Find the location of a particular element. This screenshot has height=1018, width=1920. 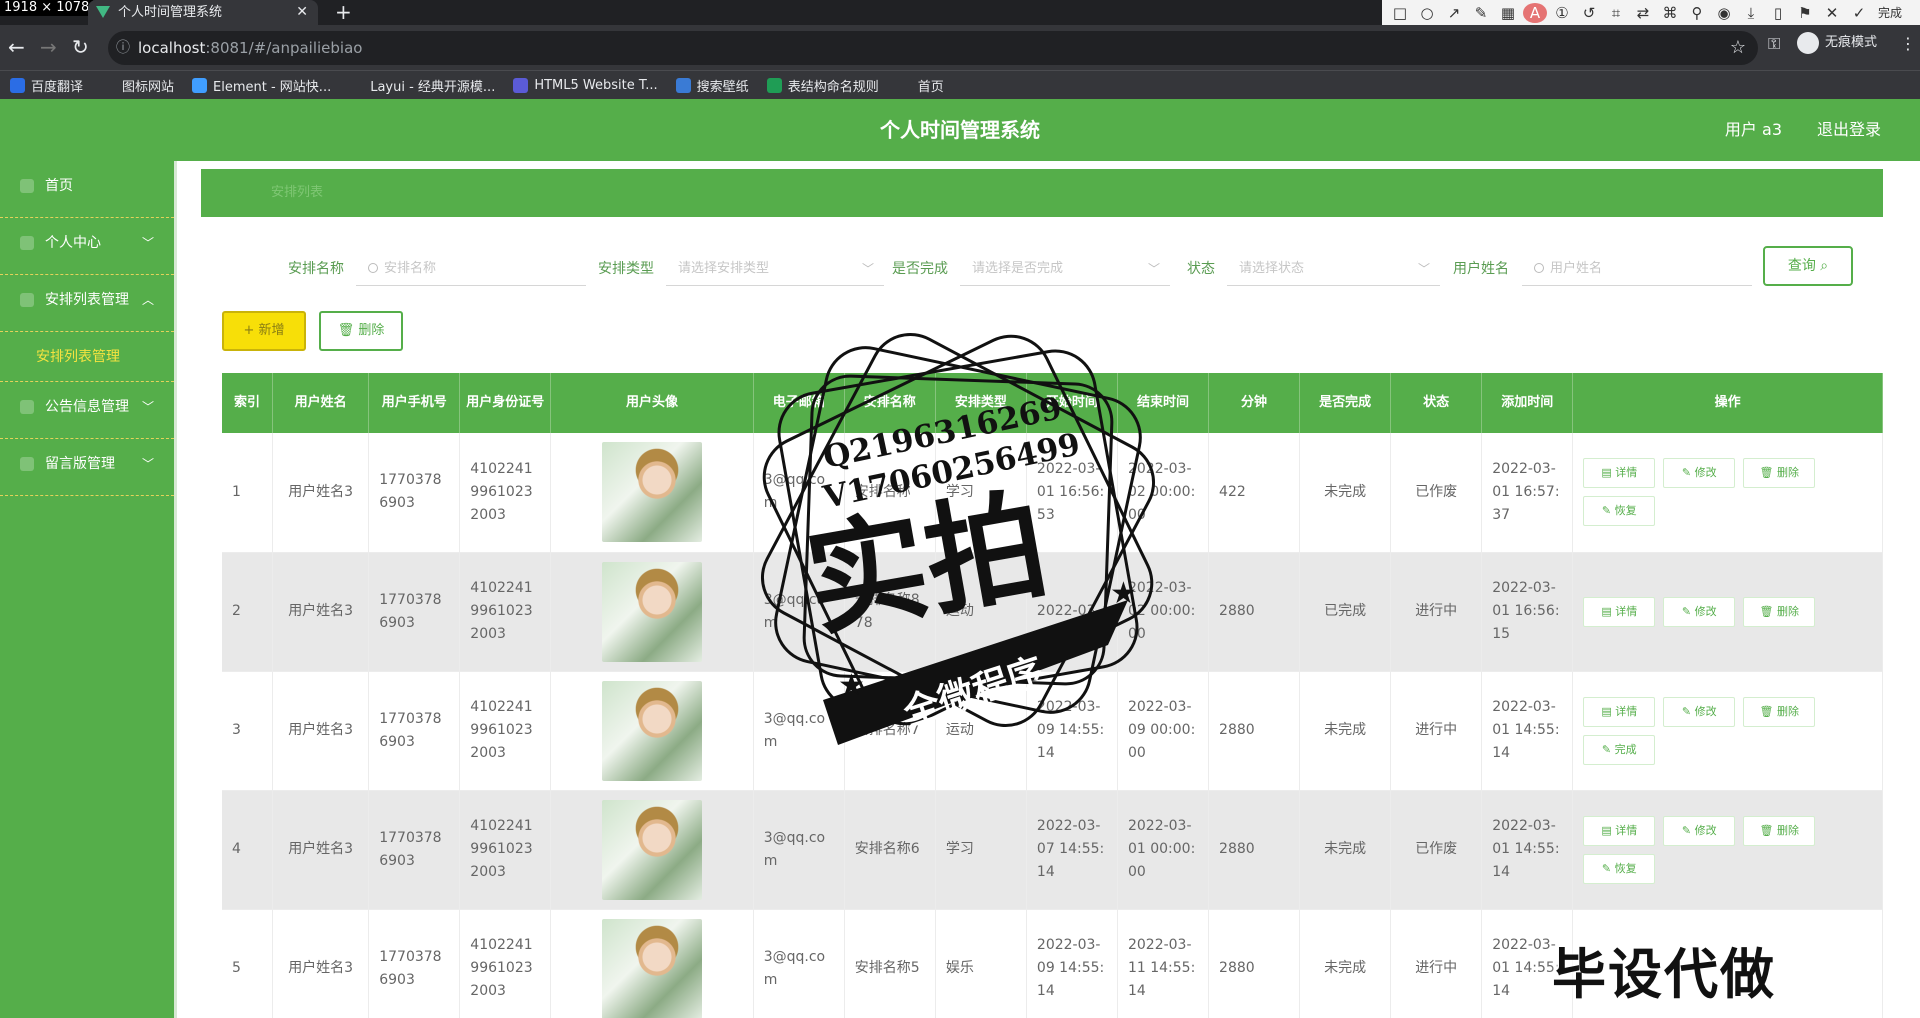

pen-tool-icon: ✎ is located at coordinates (1481, 13).